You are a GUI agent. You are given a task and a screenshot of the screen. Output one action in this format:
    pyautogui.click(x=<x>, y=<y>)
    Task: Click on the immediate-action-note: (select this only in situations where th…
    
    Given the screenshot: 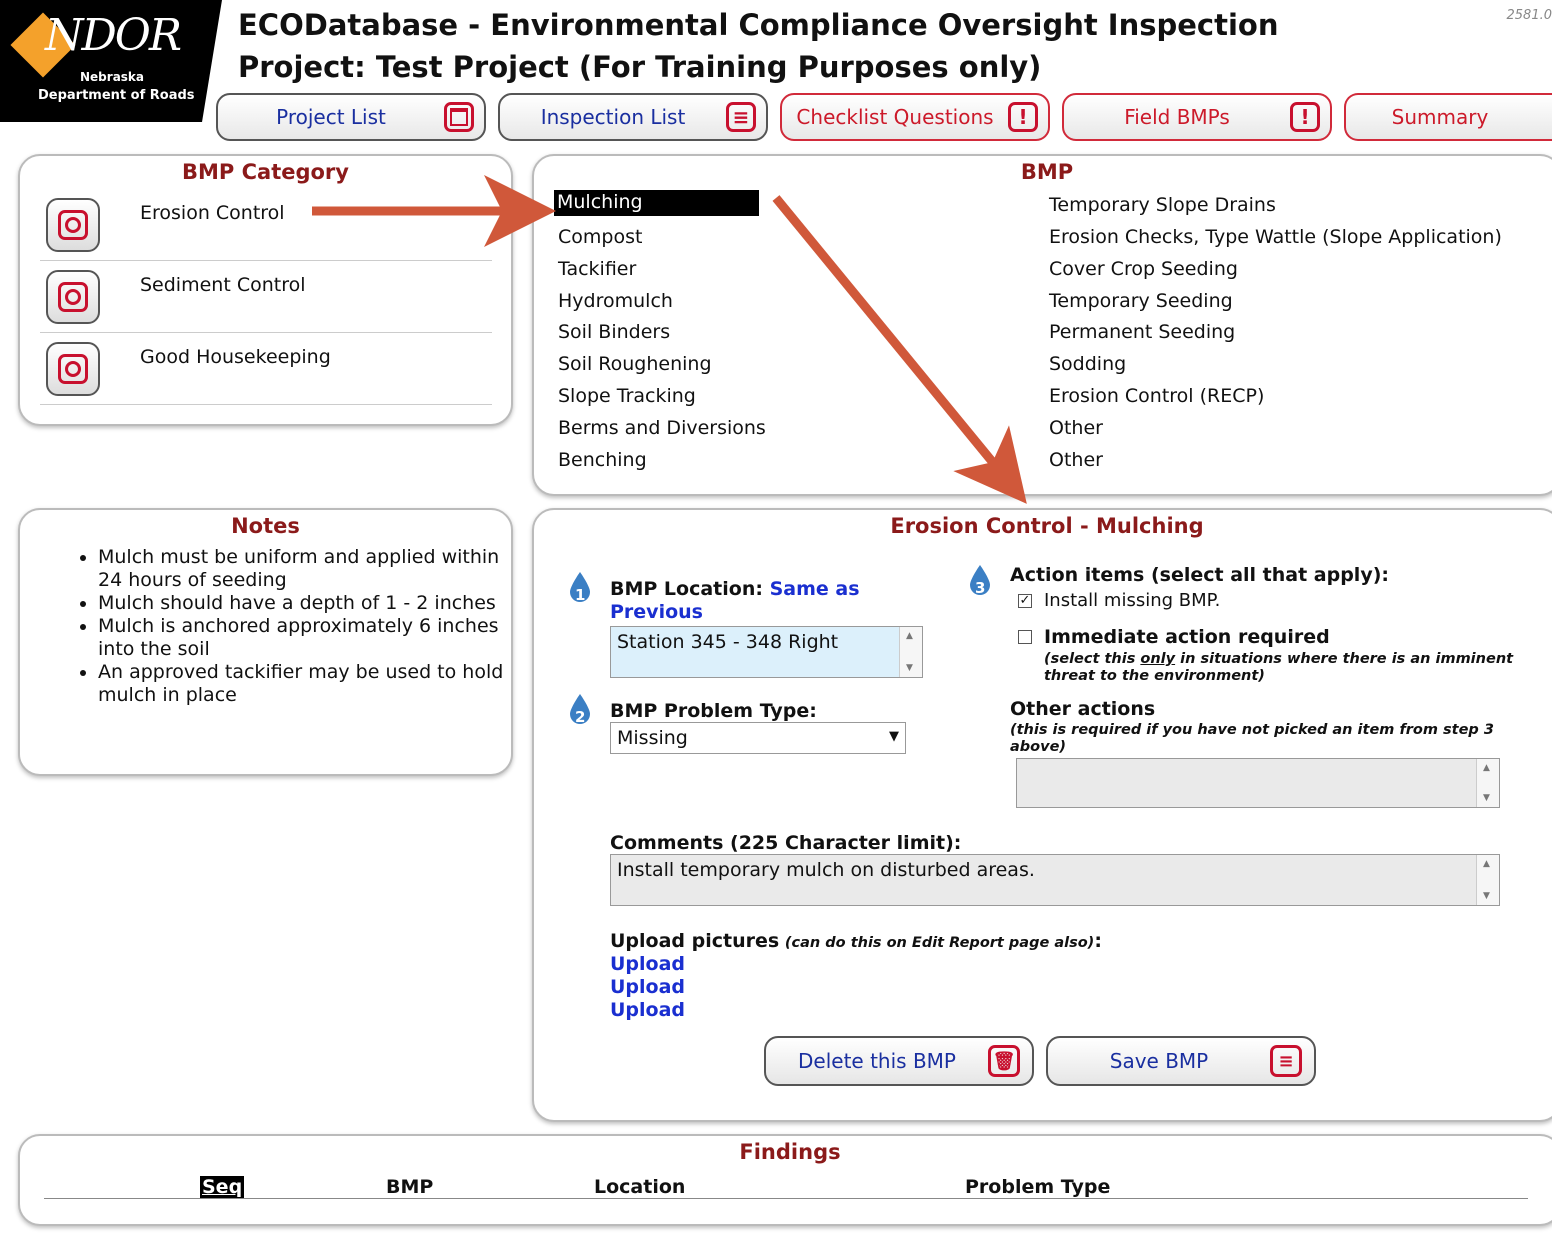 What is the action you would take?
    pyautogui.click(x=1284, y=668)
    